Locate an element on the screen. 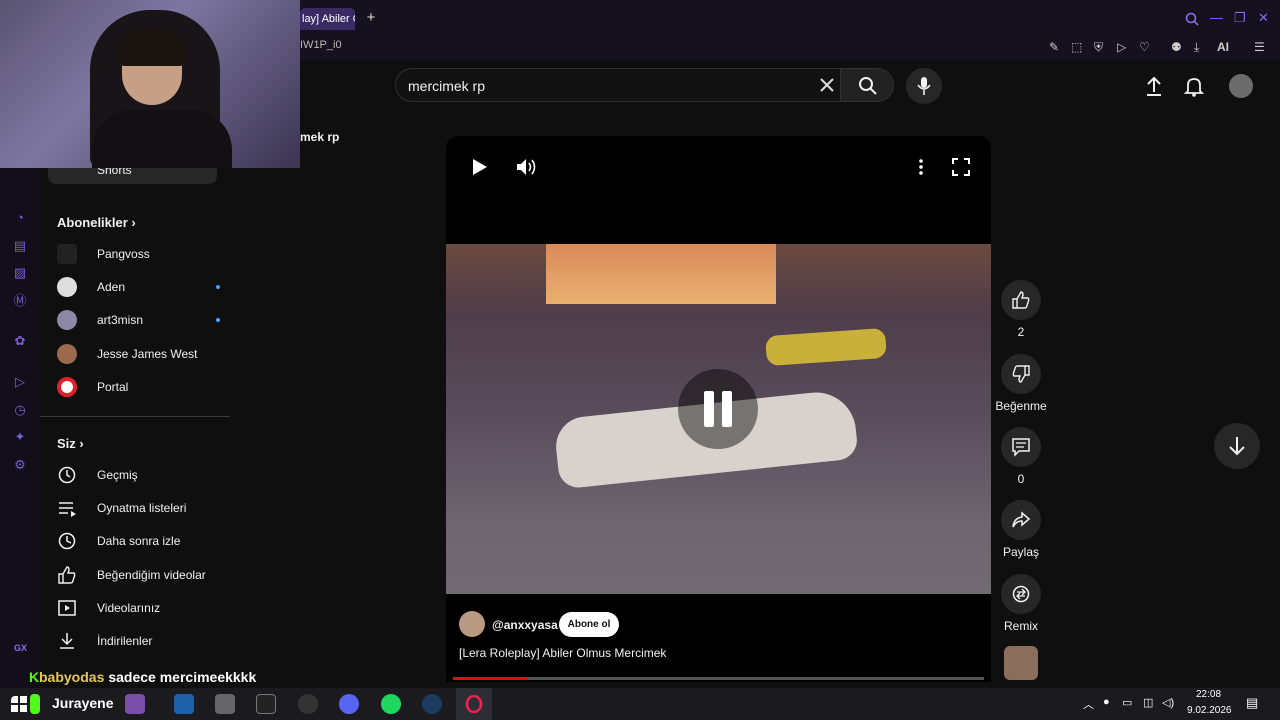  mic-tray-icon: ● is located at coordinates (1106, 702).